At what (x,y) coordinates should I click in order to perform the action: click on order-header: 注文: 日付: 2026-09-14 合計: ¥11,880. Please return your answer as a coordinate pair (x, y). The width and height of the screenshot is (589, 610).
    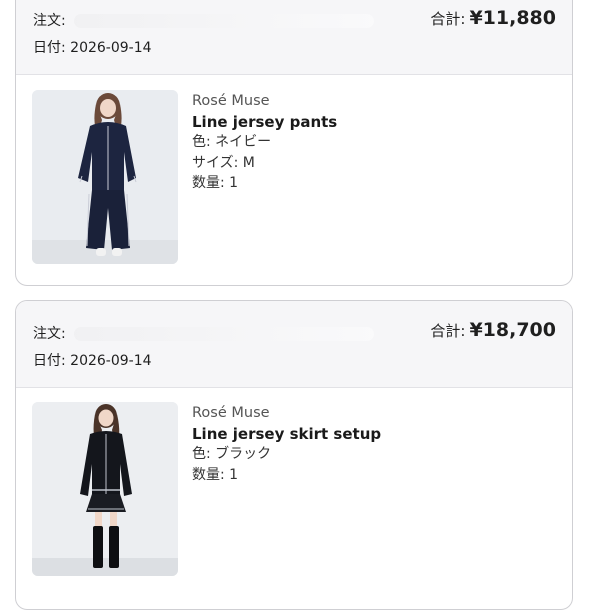
    Looking at the image, I should click on (294, 37).